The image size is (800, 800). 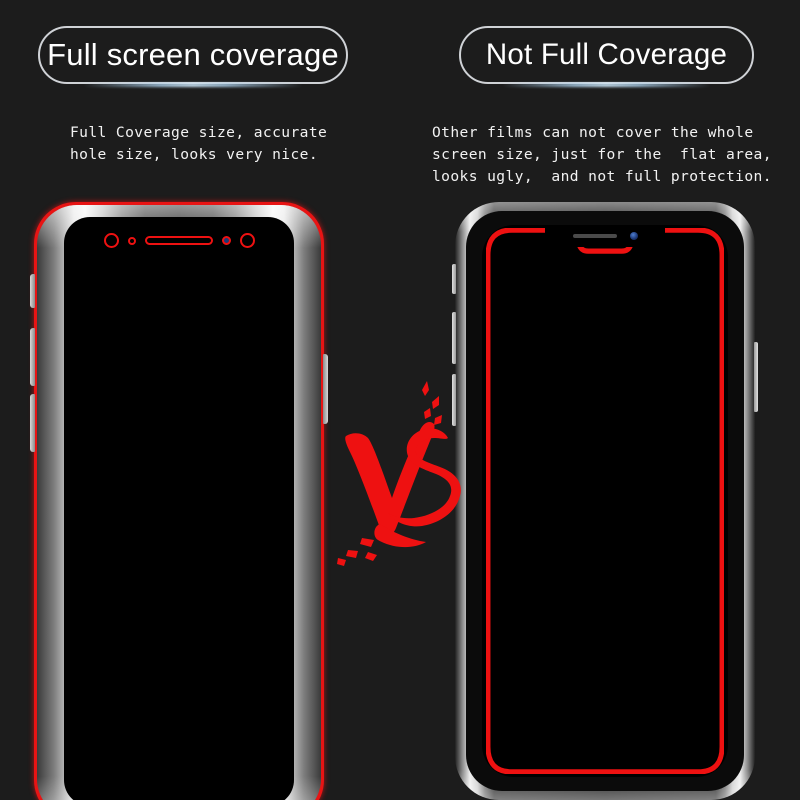 I want to click on title-text-not-full-coverage: Not Full Coverage, so click(x=606, y=54).